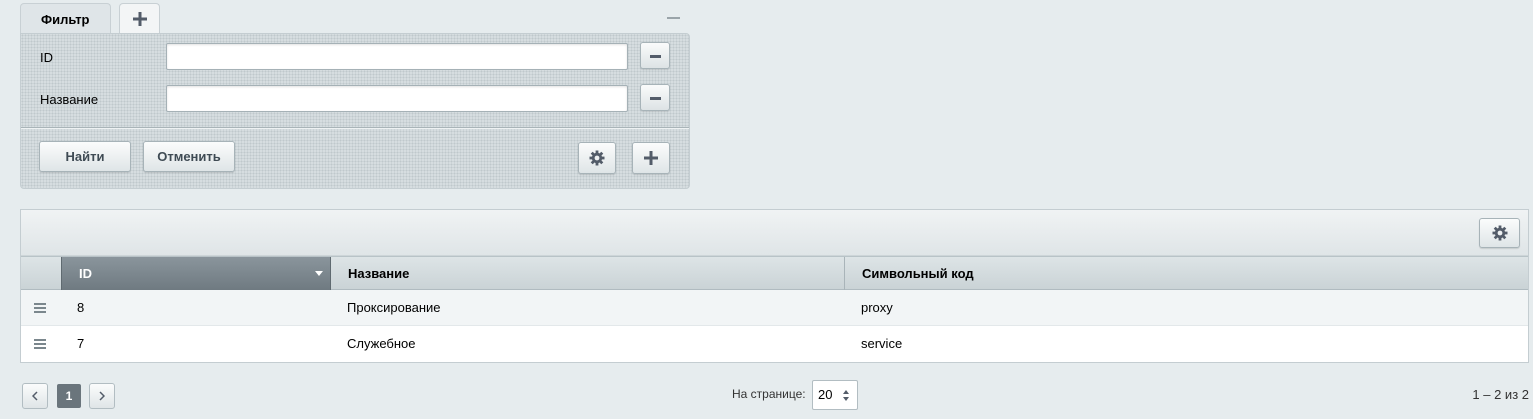 This screenshot has width=1533, height=419. I want to click on table-row: 8 Проксирование proxy, so click(774, 308).